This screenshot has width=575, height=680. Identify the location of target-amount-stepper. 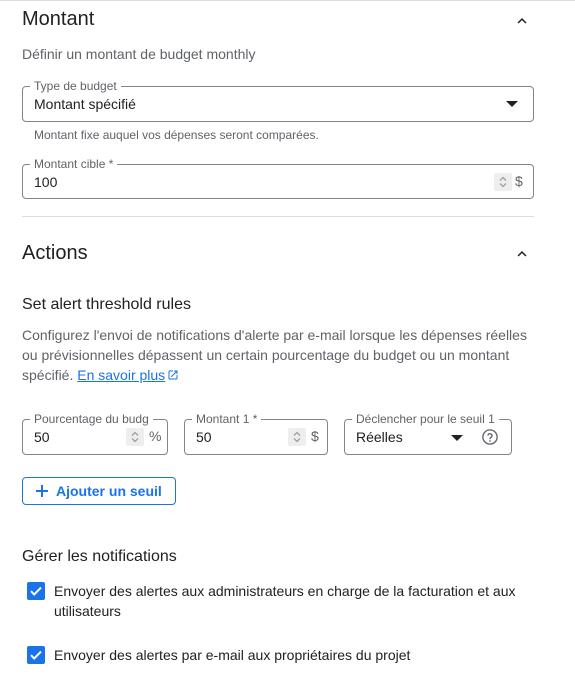
(503, 182).